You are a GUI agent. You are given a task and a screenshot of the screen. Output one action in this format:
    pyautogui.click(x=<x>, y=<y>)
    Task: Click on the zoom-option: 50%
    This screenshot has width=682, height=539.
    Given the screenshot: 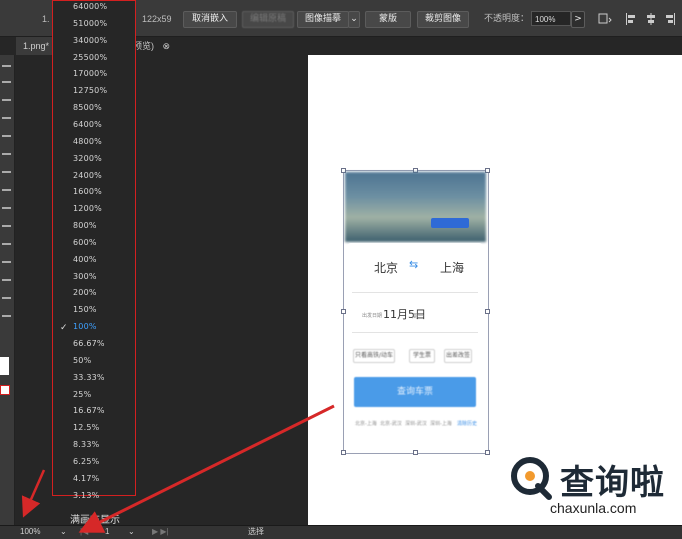 What is the action you would take?
    pyautogui.click(x=82, y=361)
    